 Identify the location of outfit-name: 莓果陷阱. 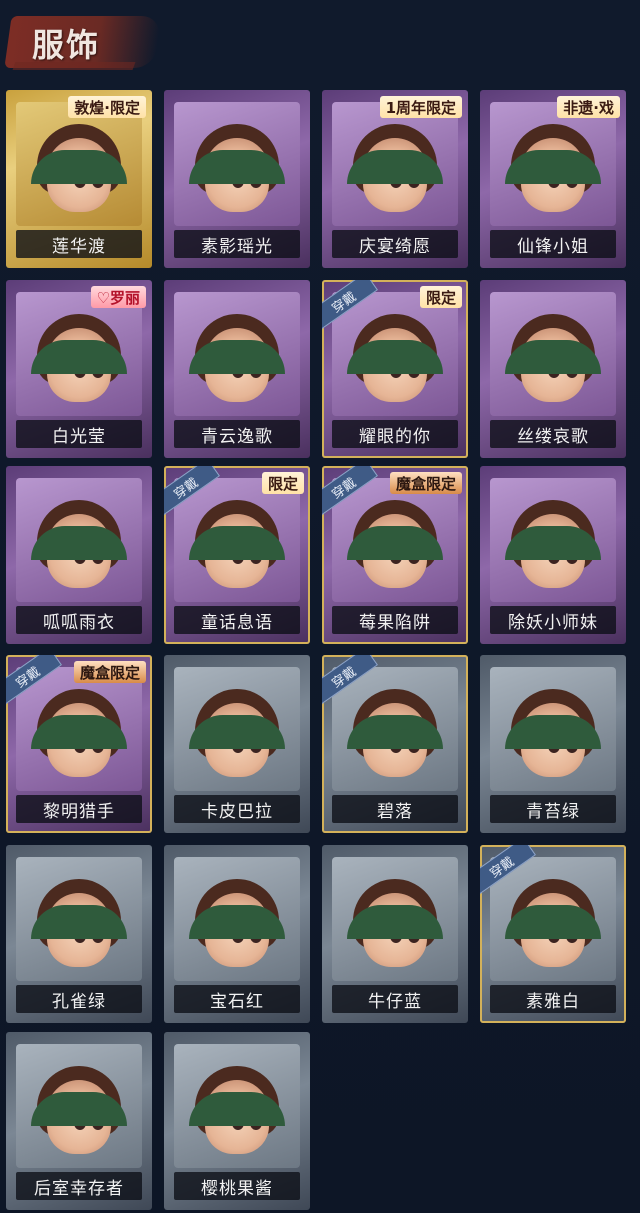
(395, 622).